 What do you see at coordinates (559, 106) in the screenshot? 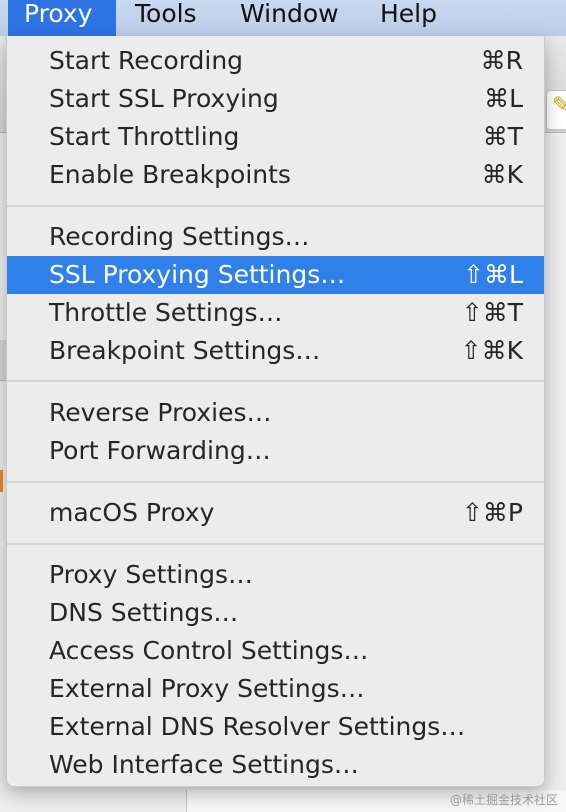
I see `magic-wand-icon: ✎` at bounding box center [559, 106].